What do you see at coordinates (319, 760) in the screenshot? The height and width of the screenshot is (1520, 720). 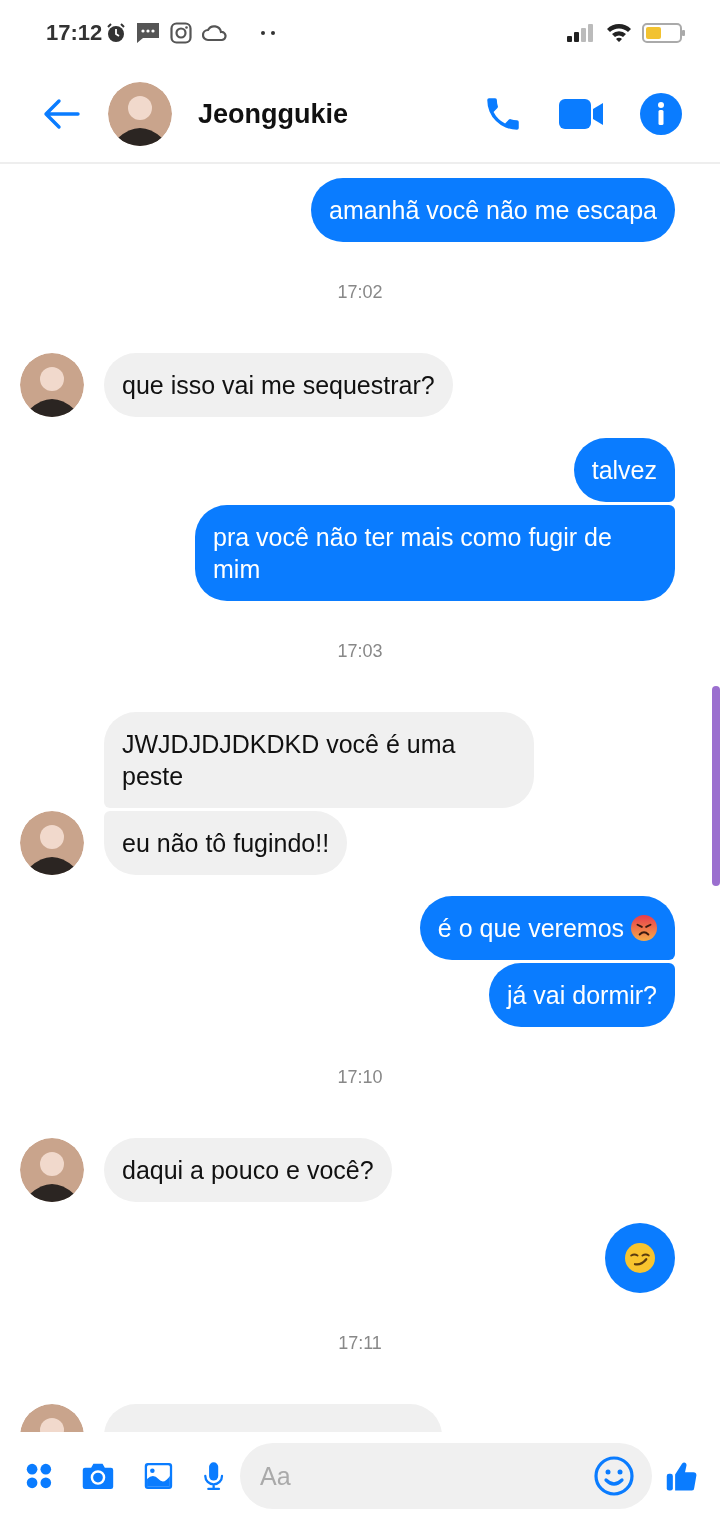 I see `message-bubble: JWJDJDJDKDKD você é uma peste` at bounding box center [319, 760].